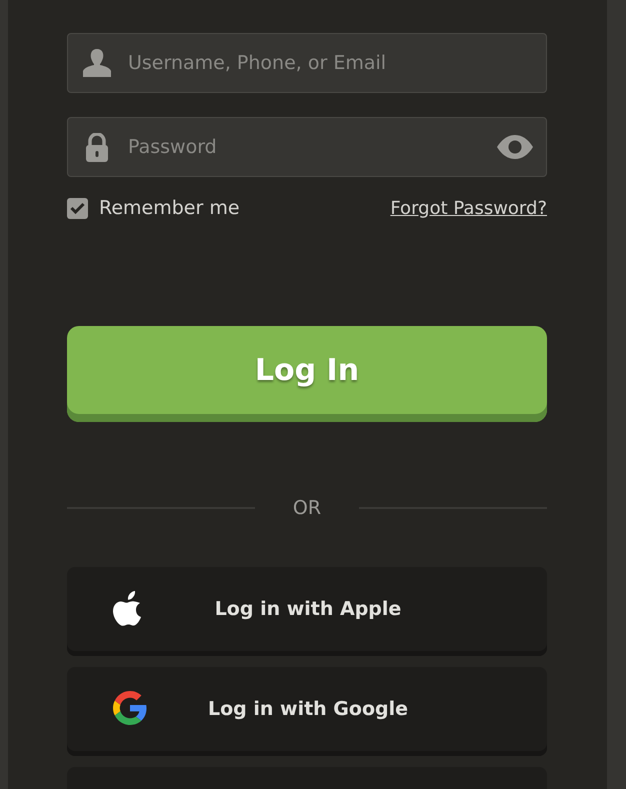 The height and width of the screenshot is (789, 626). Describe the element at coordinates (169, 208) in the screenshot. I see `remember-me-label: Remember me` at that location.